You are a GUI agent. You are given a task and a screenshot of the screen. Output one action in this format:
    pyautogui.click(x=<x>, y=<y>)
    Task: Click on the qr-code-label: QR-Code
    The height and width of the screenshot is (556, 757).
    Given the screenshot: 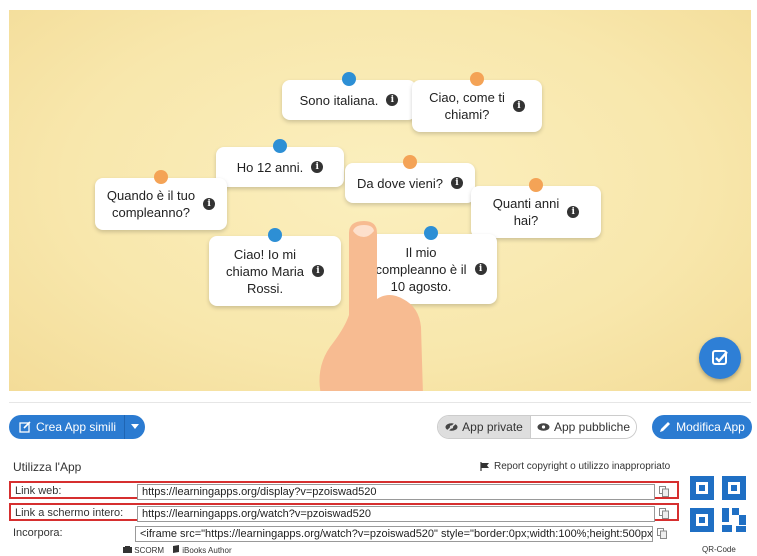 What is the action you would take?
    pyautogui.click(x=719, y=549)
    